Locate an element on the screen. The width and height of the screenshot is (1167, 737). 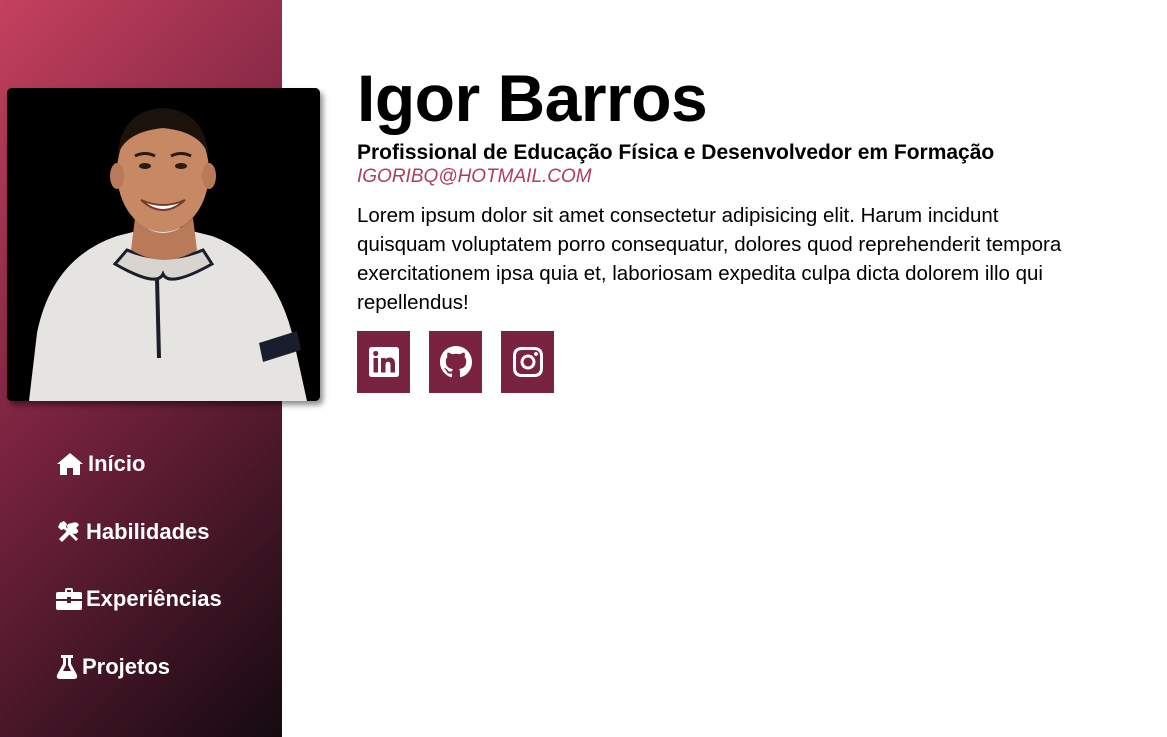
linkedin-button is located at coordinates (383, 362).